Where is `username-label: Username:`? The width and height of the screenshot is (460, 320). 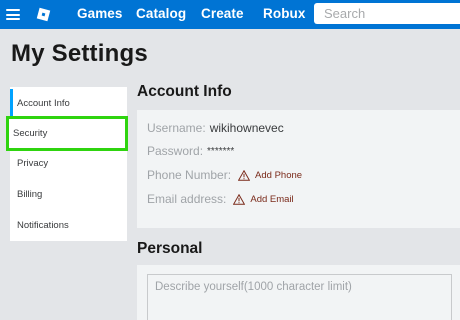
username-label: Username: is located at coordinates (176, 128).